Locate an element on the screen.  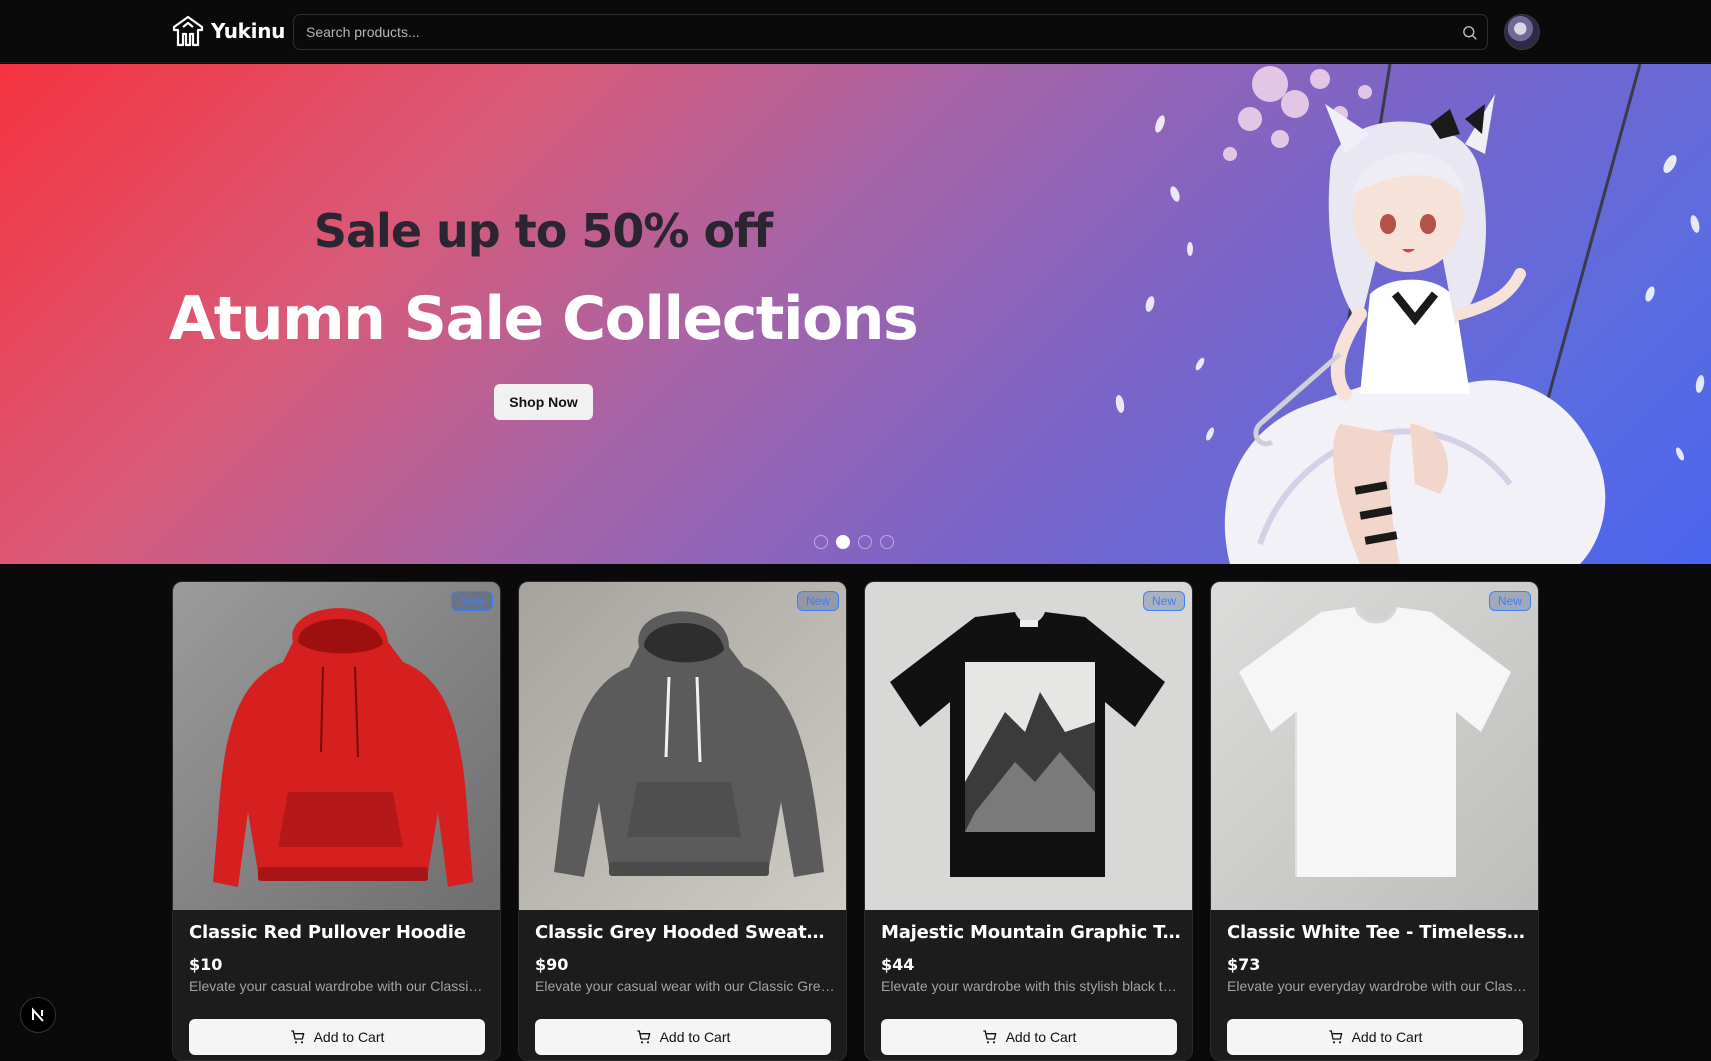
shop-now-button: Shop Now is located at coordinates (543, 402).